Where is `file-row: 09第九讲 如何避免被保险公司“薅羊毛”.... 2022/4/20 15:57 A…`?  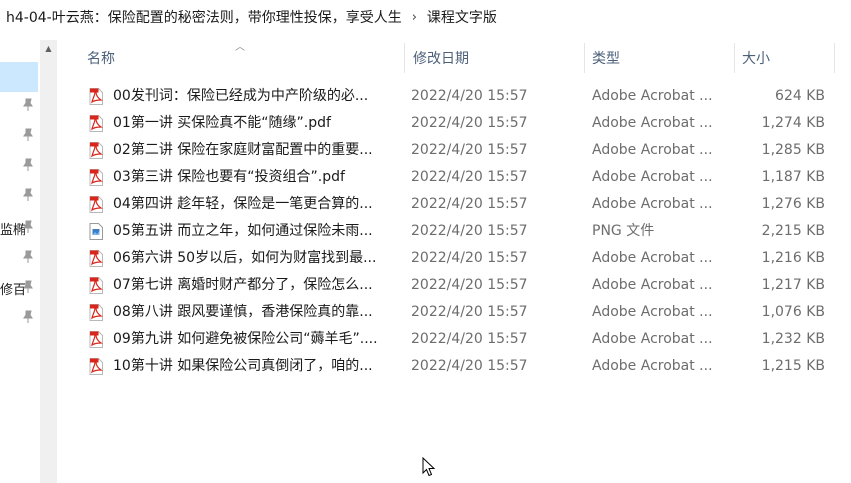
file-row: 09第九讲 如何避免被保险公司“薅羊毛”.... 2022/4/20 15:57 A… is located at coordinates (454, 339).